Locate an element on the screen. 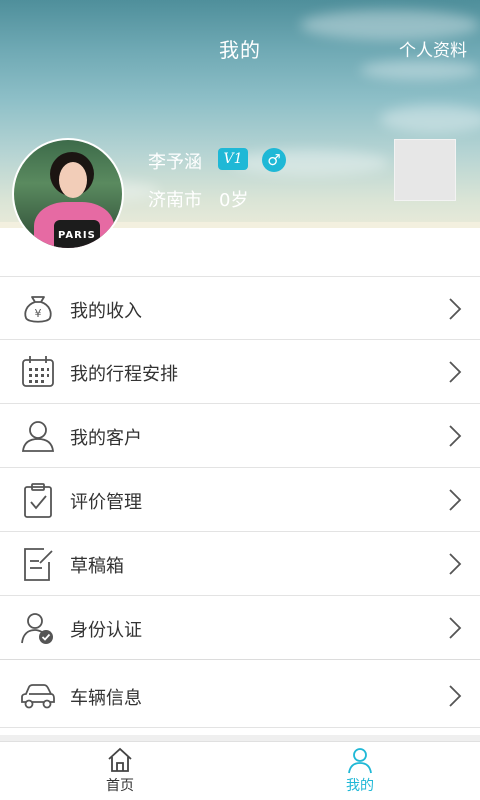 Image resolution: width=480 pixels, height=800 pixels. vip-level-badge: V1 is located at coordinates (233, 159).